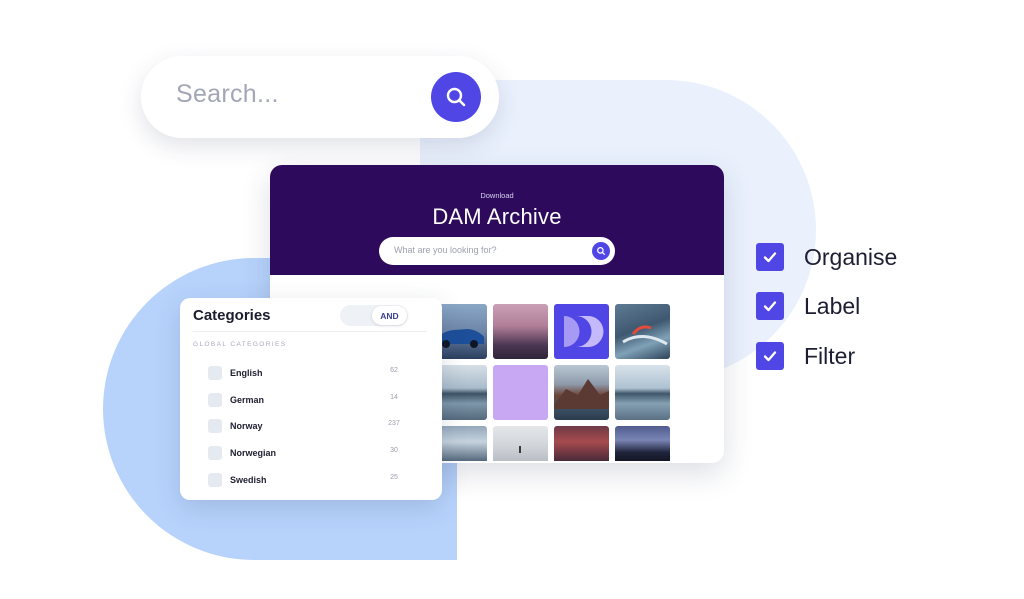 Image resolution: width=1024 pixels, height=599 pixels. What do you see at coordinates (394, 397) in the screenshot?
I see `category-count: 14` at bounding box center [394, 397].